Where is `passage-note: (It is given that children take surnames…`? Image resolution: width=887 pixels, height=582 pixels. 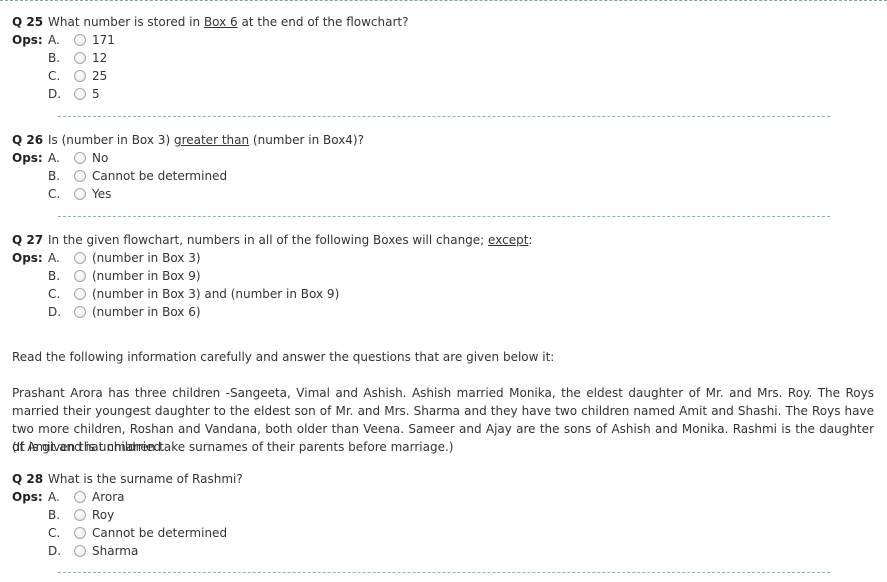
passage-note: (It is given that children take surnames… is located at coordinates (233, 447).